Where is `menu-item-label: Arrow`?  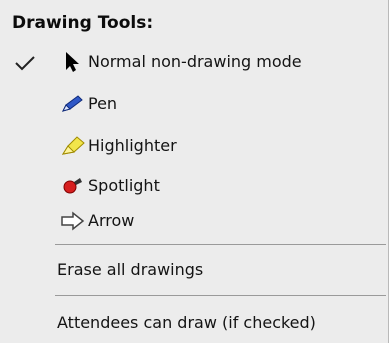
menu-item-label: Arrow is located at coordinates (111, 220).